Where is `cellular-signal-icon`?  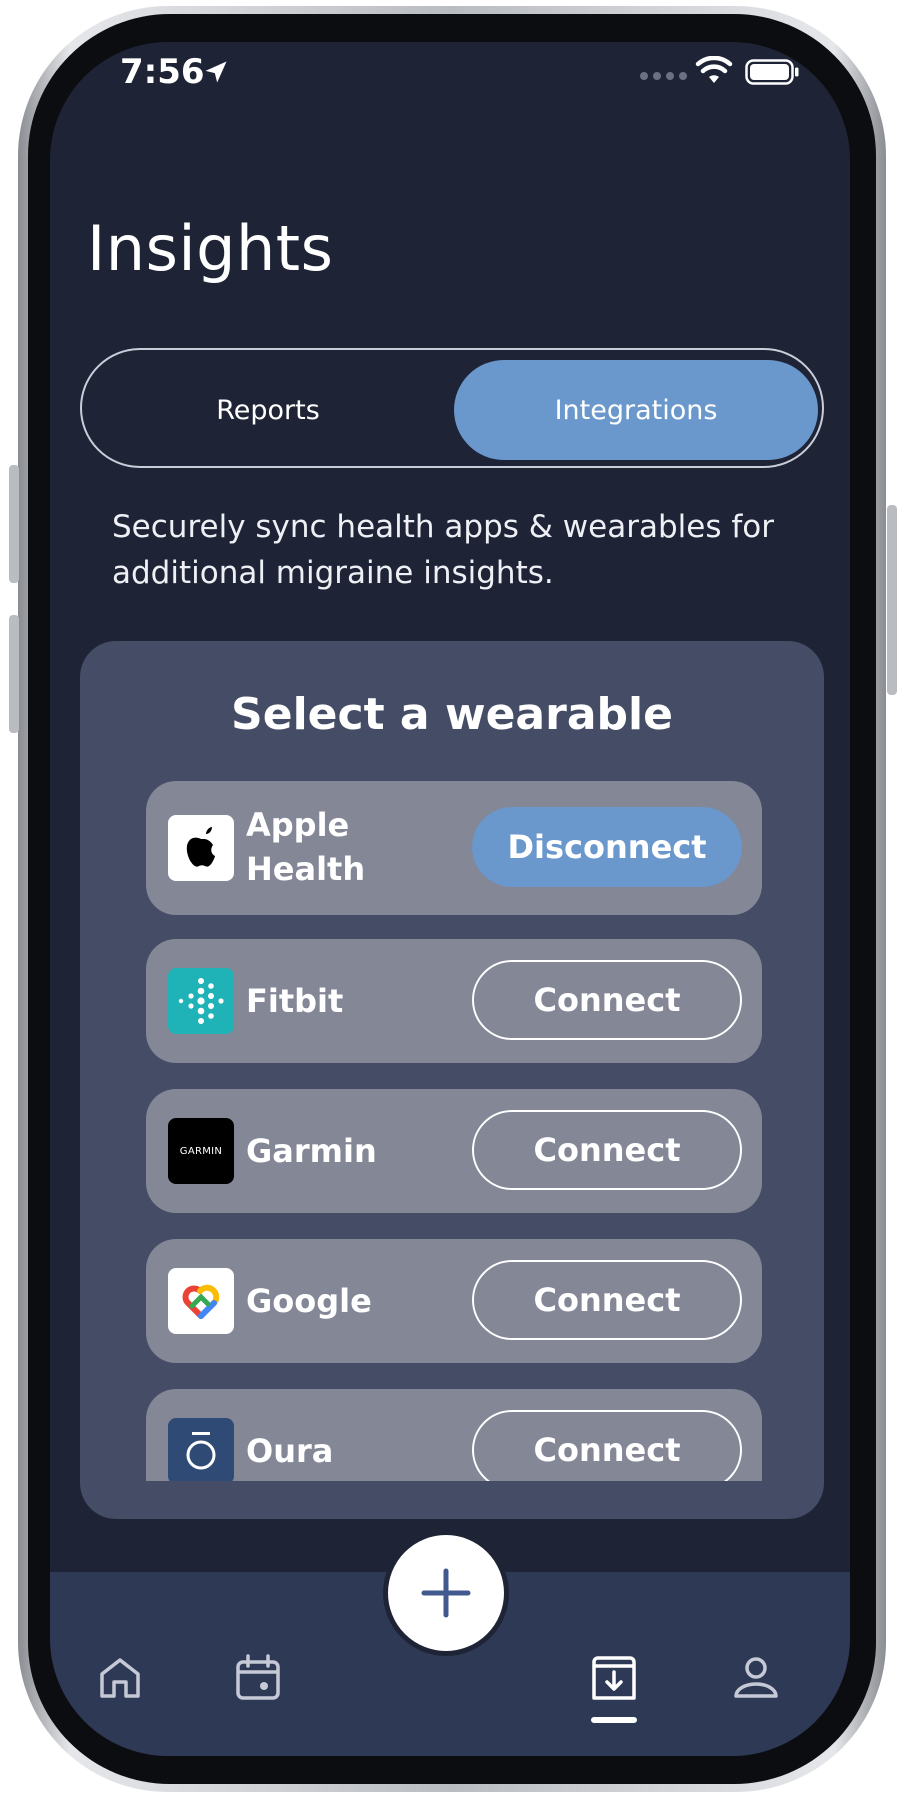
cellular-signal-icon is located at coordinates (663, 76).